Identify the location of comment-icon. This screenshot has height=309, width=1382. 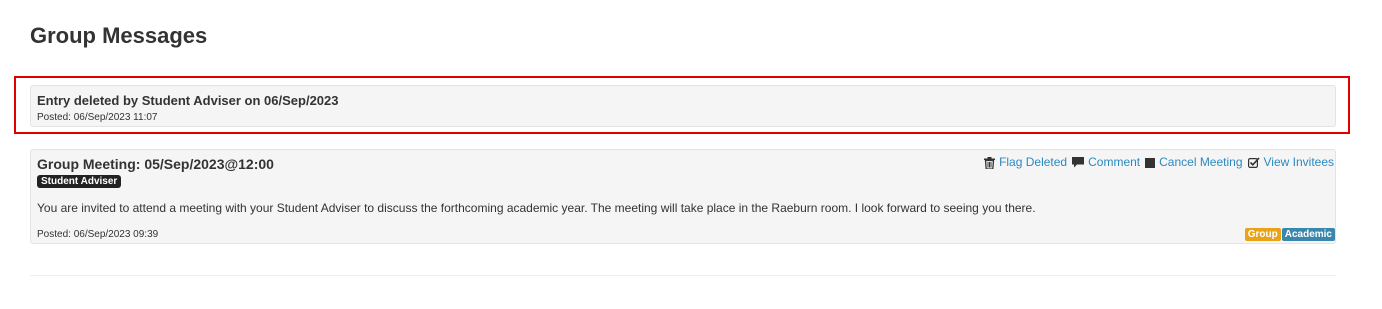
(1078, 162).